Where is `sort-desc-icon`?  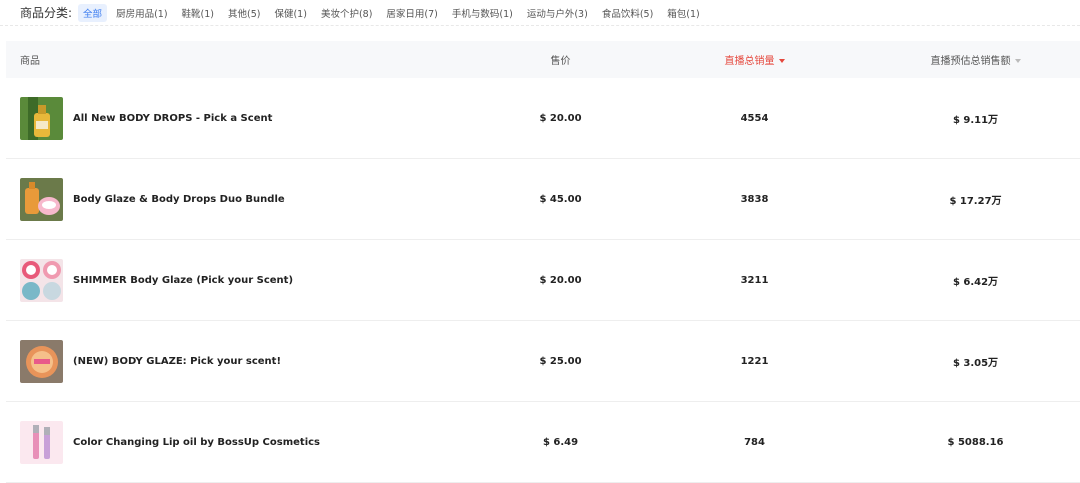 sort-desc-icon is located at coordinates (781, 61).